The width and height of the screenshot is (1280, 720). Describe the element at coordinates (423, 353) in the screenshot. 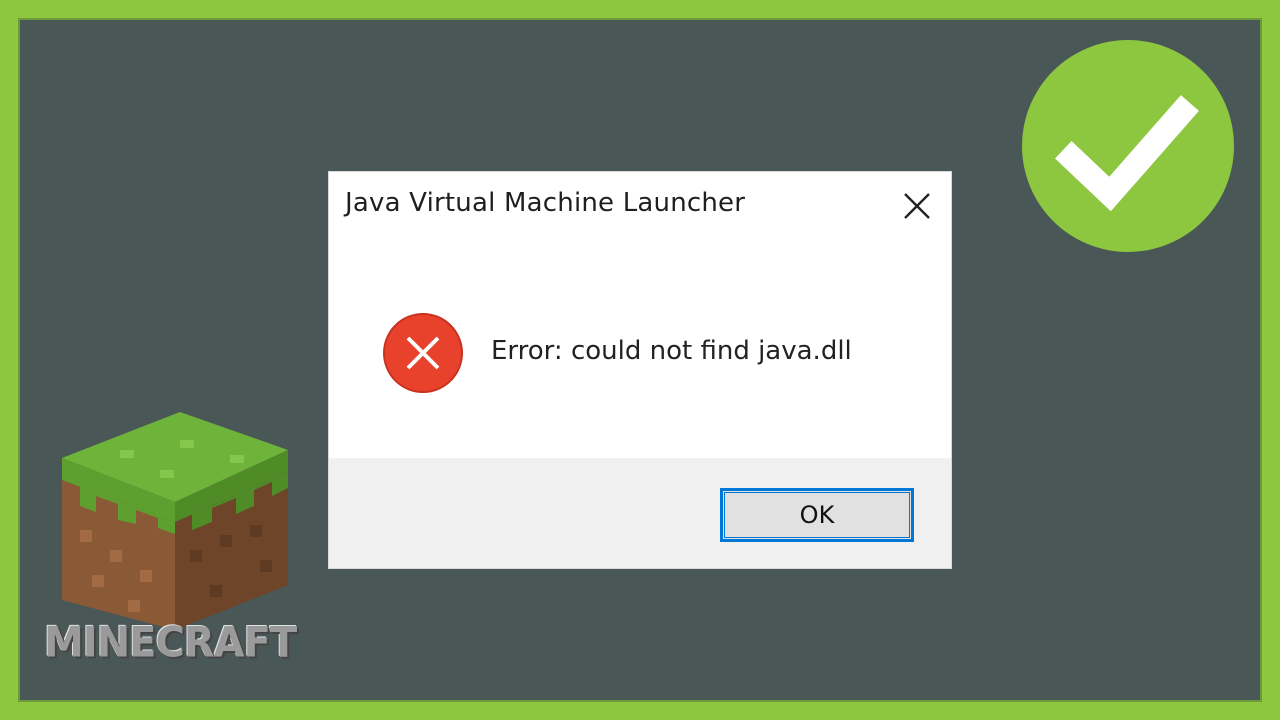

I see `error-icon` at that location.